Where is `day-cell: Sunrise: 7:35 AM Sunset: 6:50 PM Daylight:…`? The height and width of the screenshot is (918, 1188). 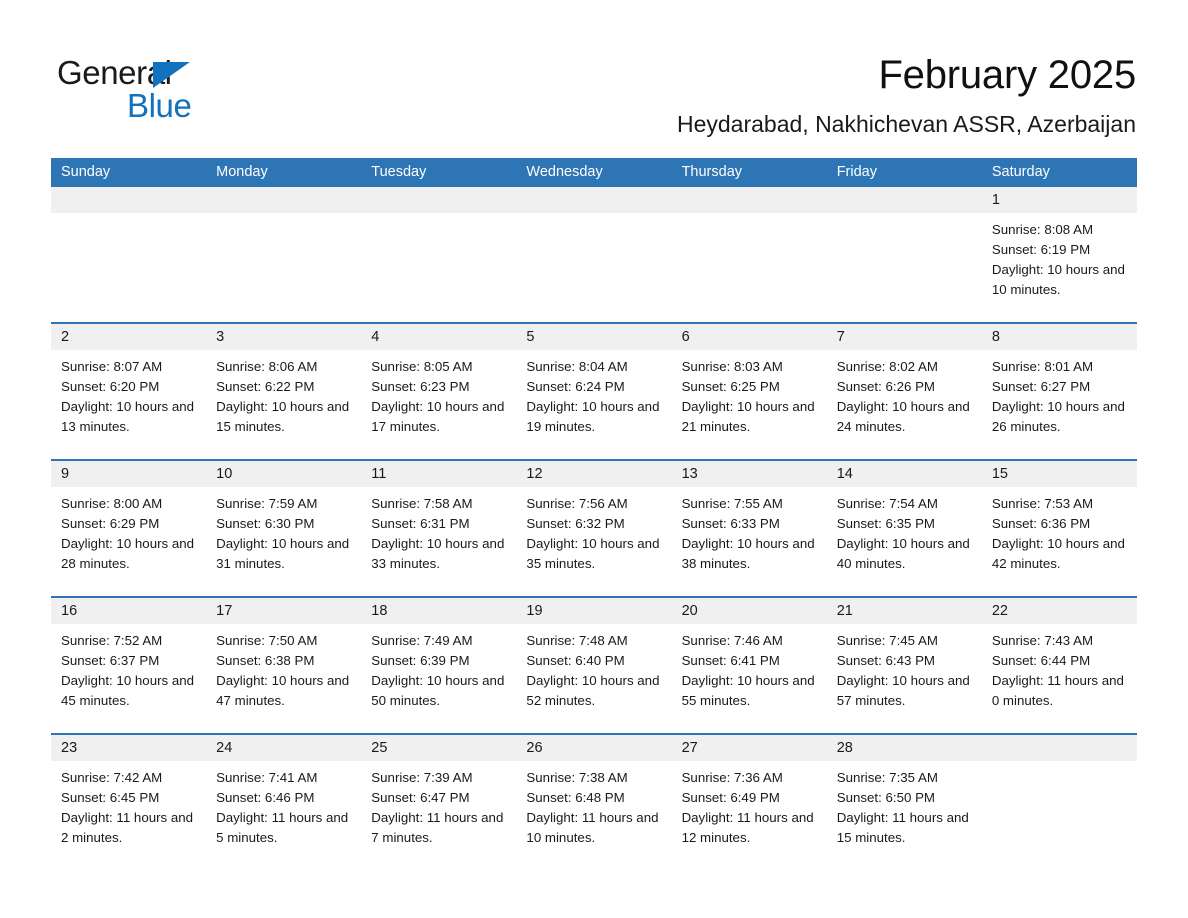
day-cell: Sunrise: 7:35 AM Sunset: 6:50 PM Daylight:… is located at coordinates (904, 815).